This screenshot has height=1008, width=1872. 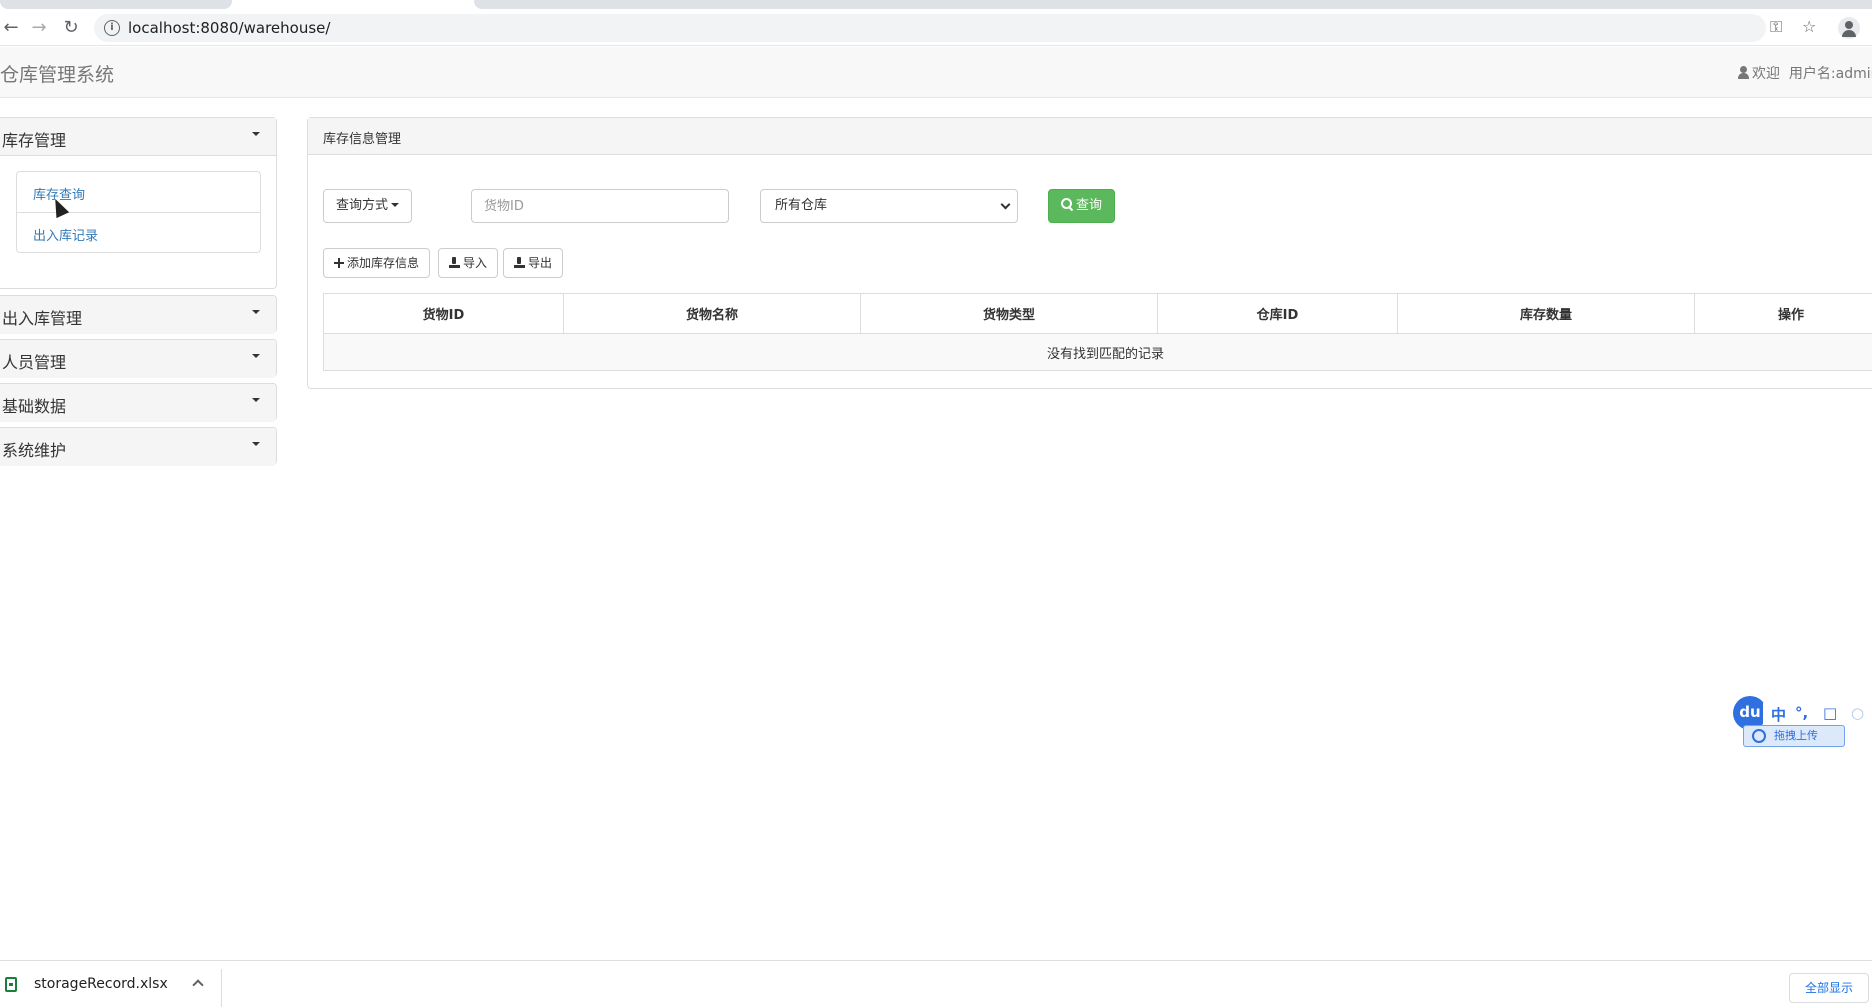 What do you see at coordinates (138, 402) in the screenshot?
I see `sidebar-panel-basic-data: 基础数据` at bounding box center [138, 402].